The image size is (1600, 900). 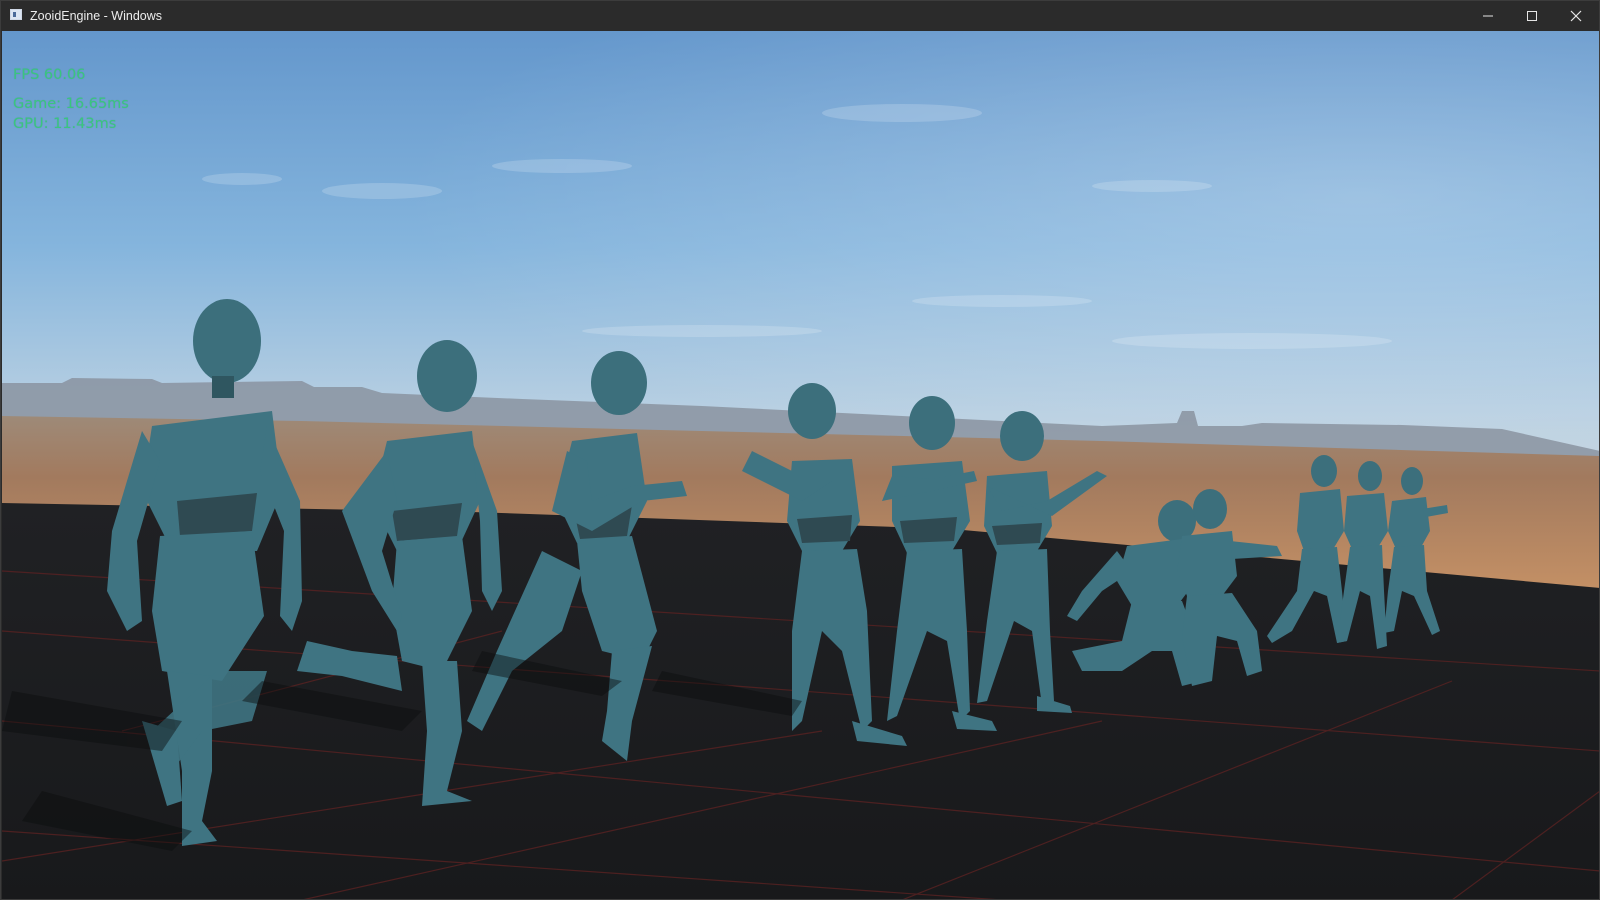 I want to click on minimize-icon, so click(x=1488, y=16).